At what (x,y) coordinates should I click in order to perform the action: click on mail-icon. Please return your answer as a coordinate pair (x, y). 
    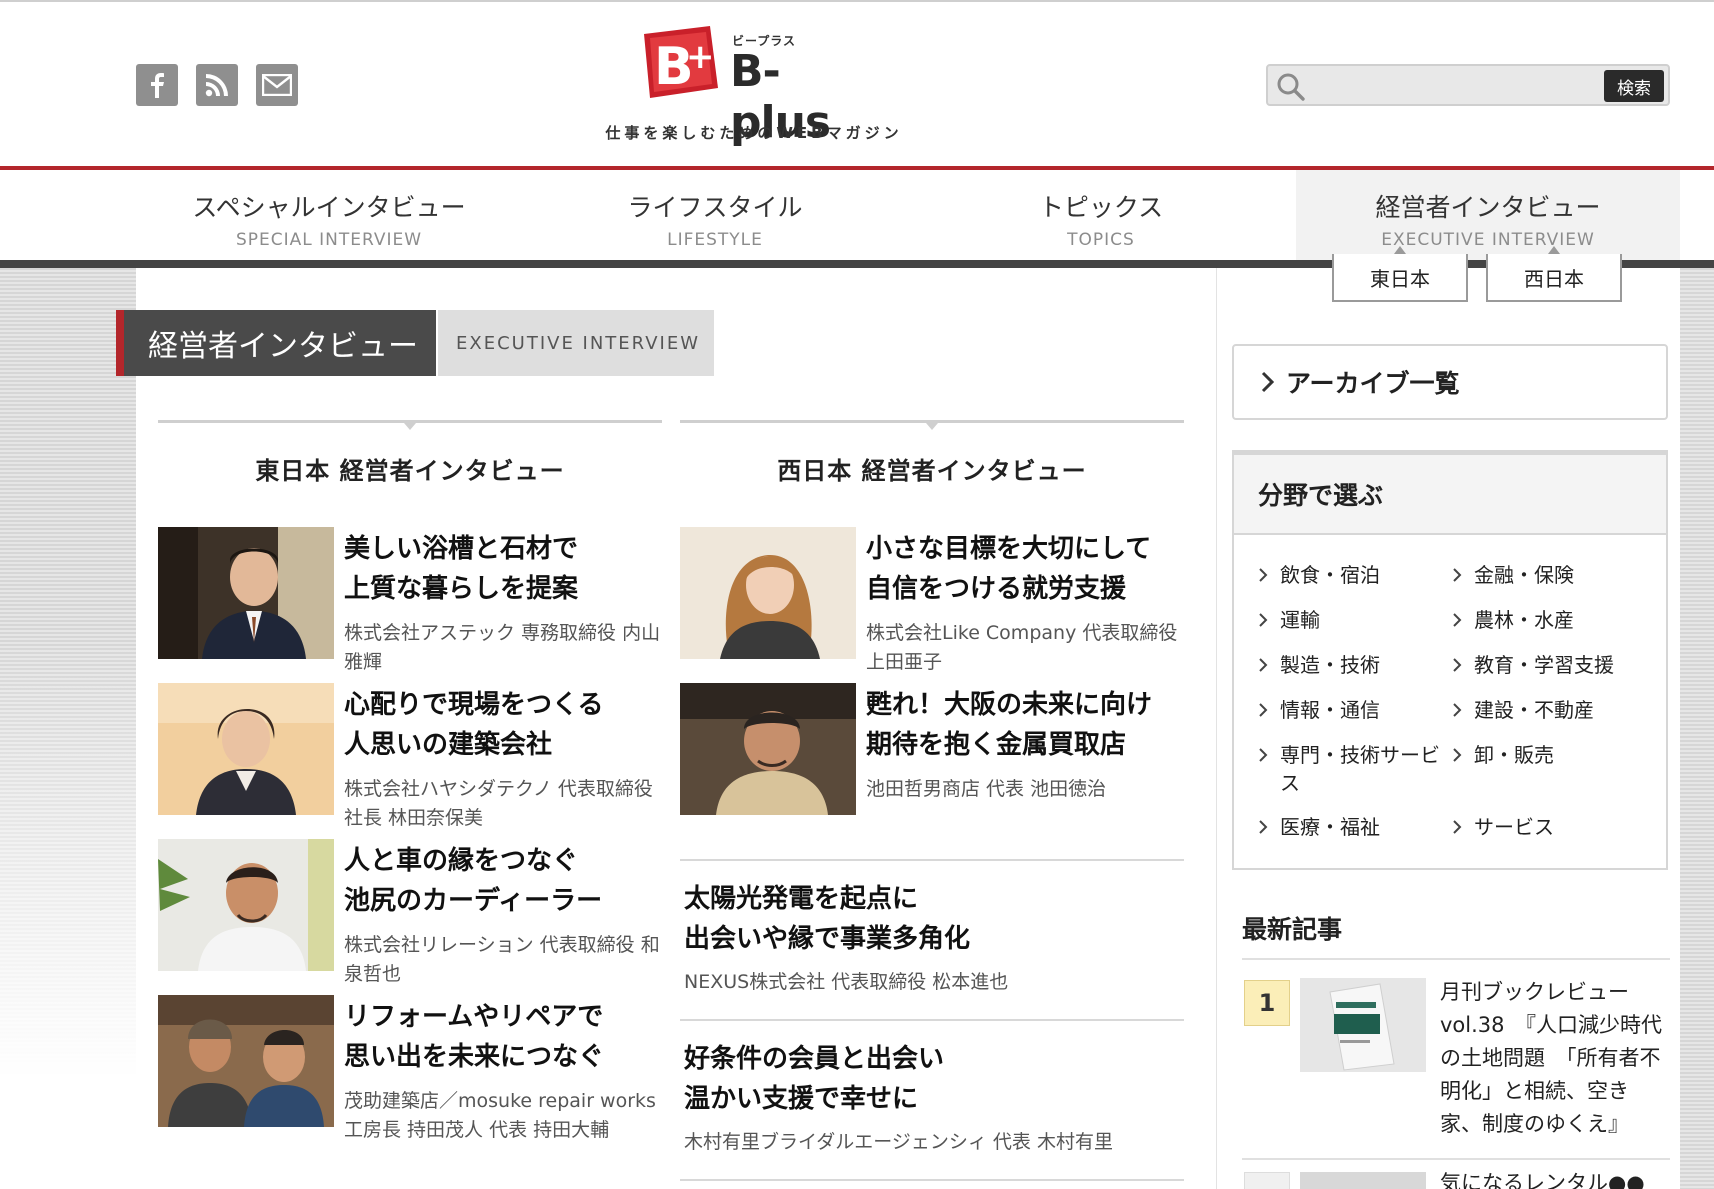
    Looking at the image, I should click on (277, 85).